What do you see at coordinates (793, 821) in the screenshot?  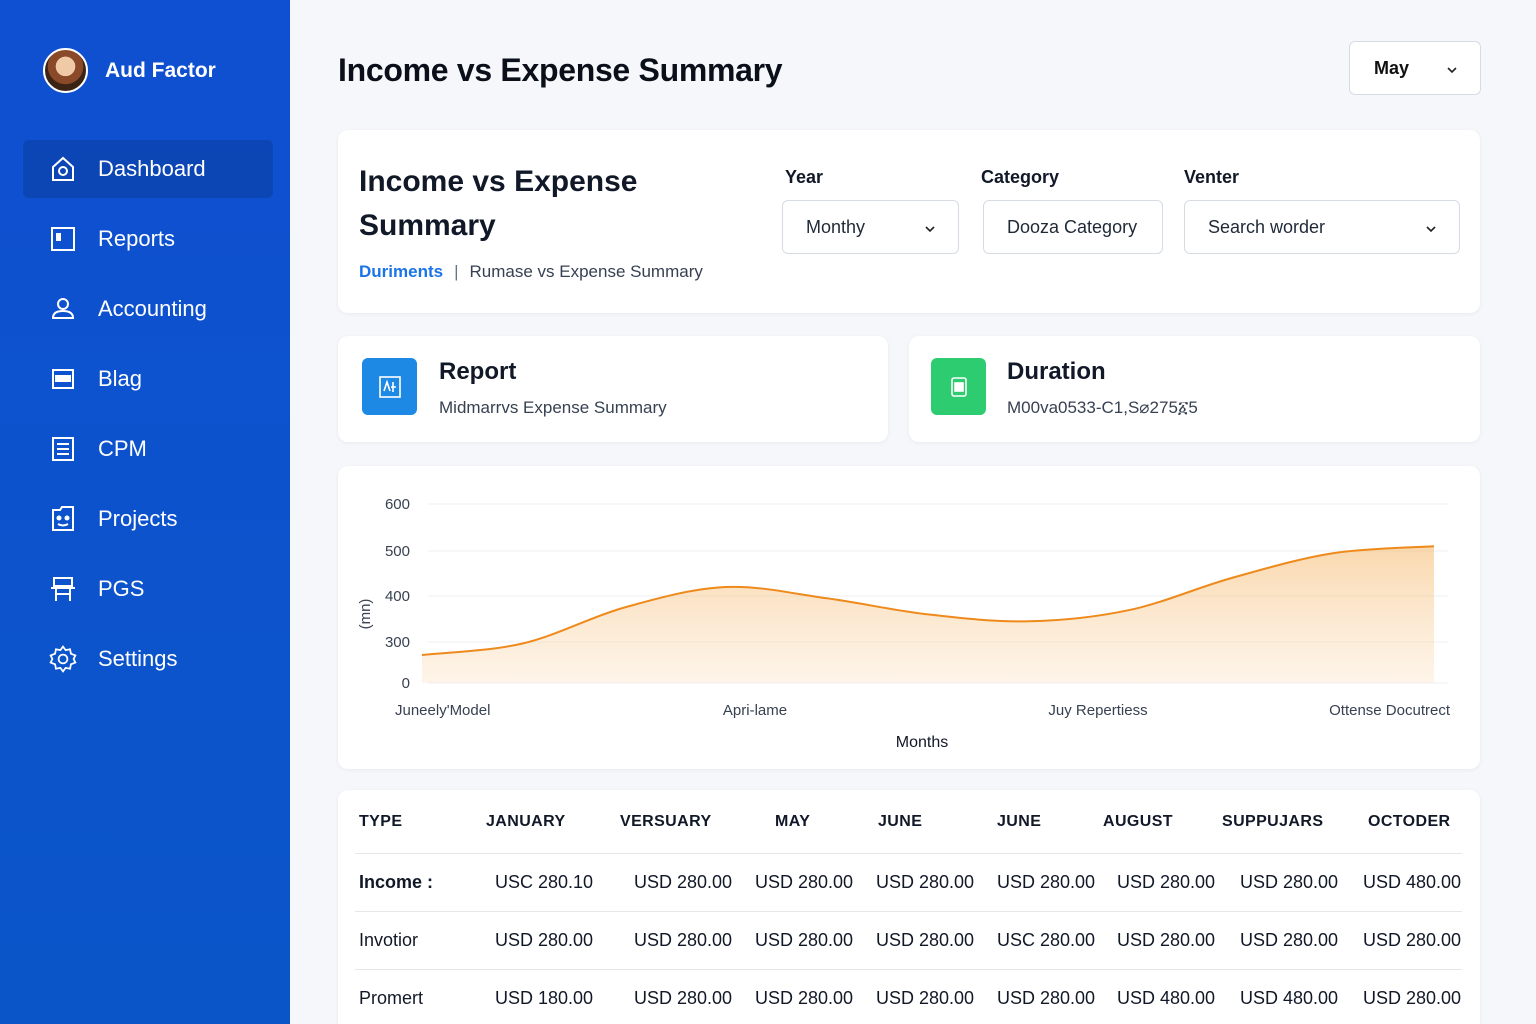 I see `table-header-cell: MAY` at bounding box center [793, 821].